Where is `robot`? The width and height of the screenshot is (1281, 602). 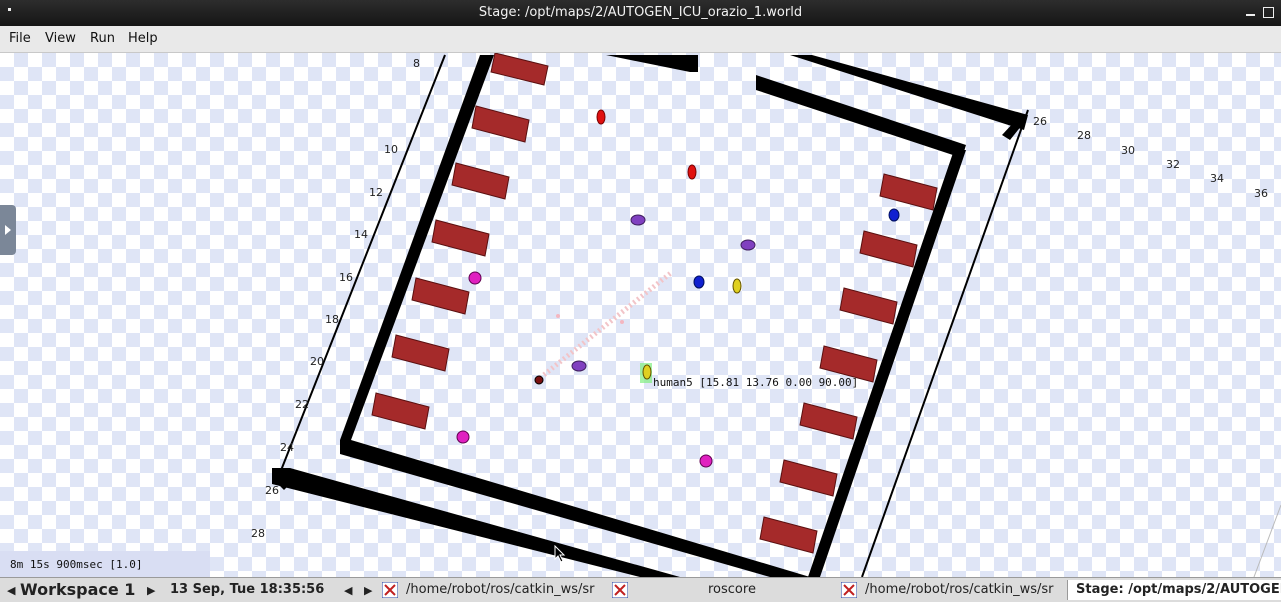
robot is located at coordinates (539, 380).